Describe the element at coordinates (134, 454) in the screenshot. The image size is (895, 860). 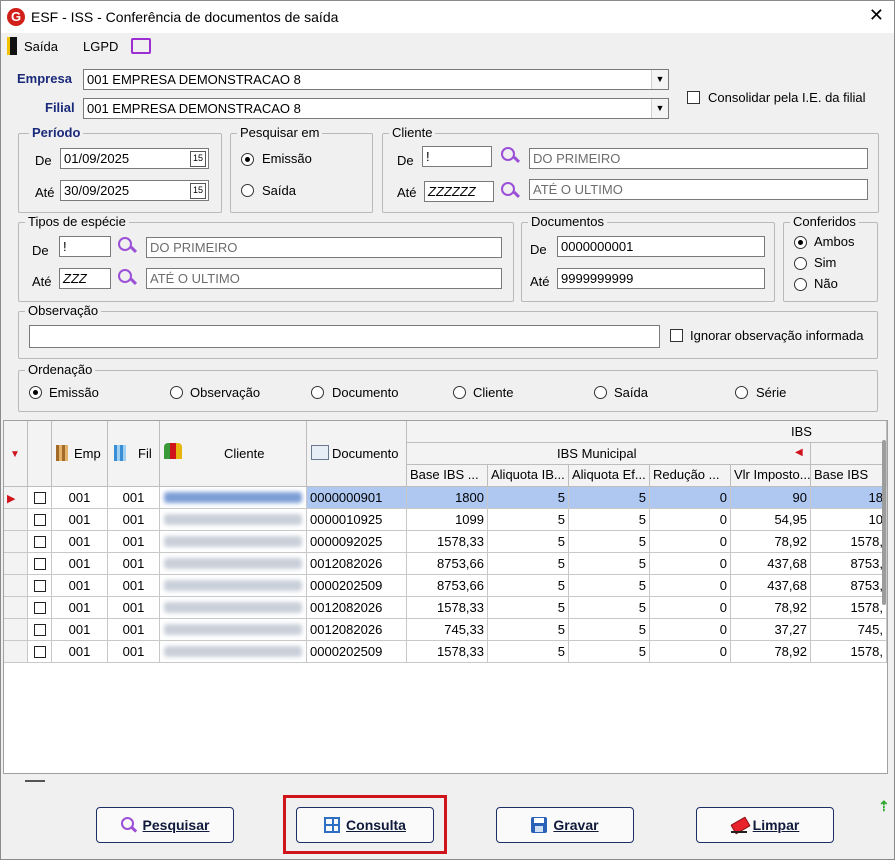
I see `grid-header-fil: Fil` at that location.